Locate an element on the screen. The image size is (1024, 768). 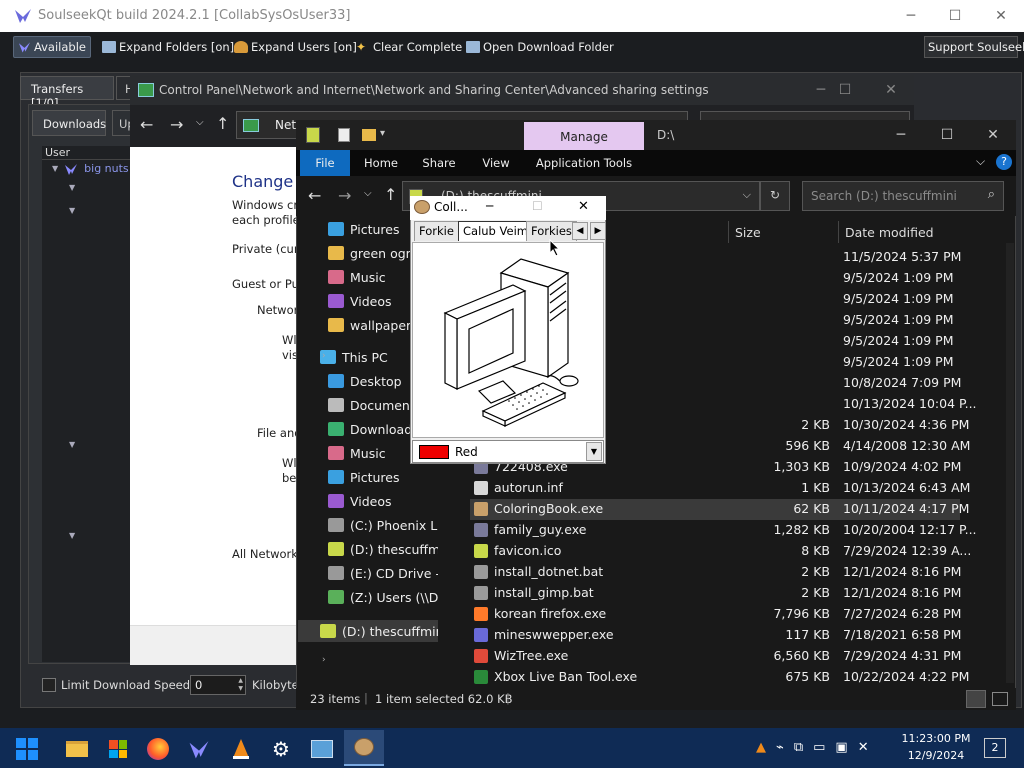
tab-scroll-left-icon: ◀ is located at coordinates (580, 231).